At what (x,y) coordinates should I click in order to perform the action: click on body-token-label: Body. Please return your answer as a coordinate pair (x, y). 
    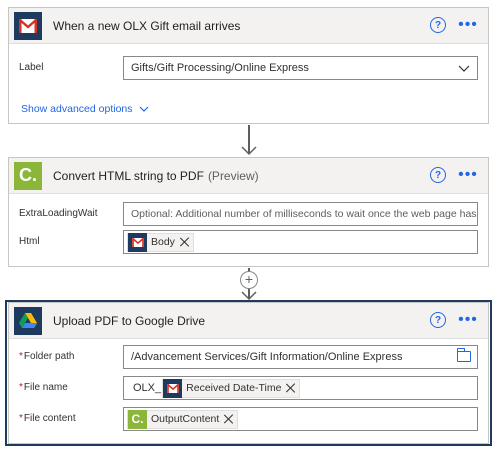
    Looking at the image, I should click on (163, 242).